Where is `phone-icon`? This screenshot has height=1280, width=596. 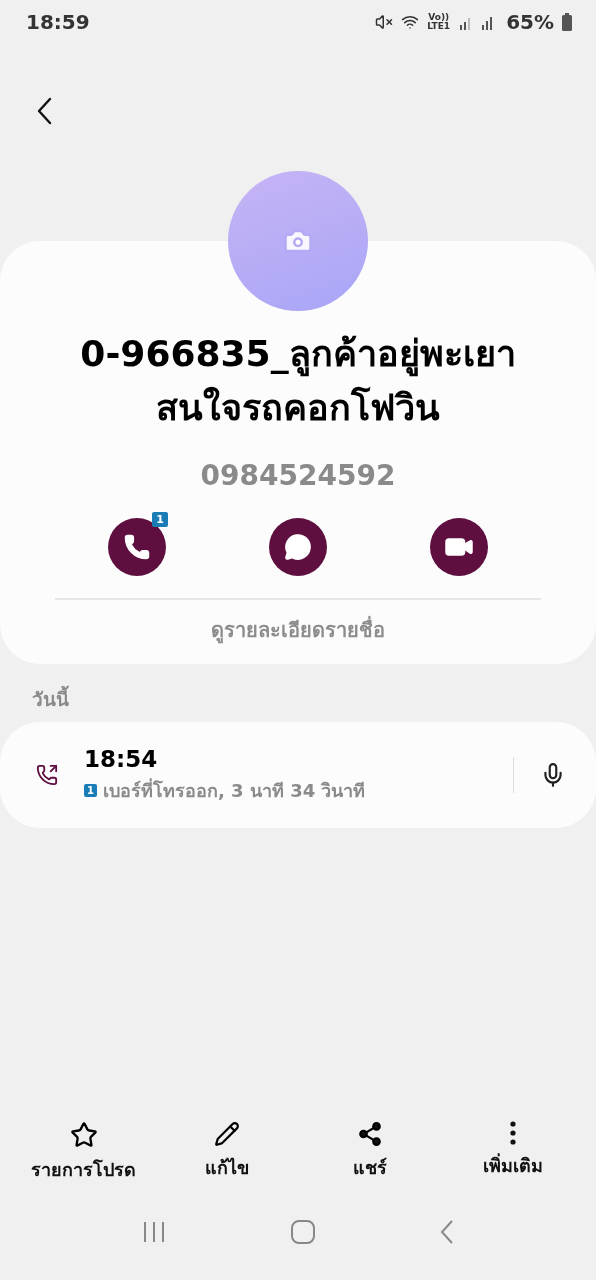
phone-icon is located at coordinates (137, 547).